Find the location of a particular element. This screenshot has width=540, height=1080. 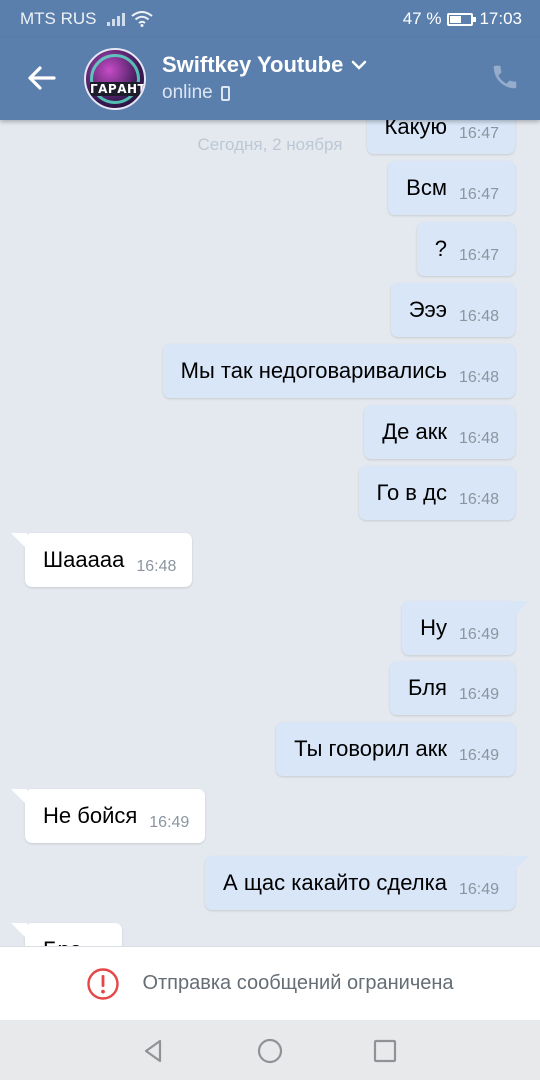

outgoing-message: Мы так недоговаривались 16:48 is located at coordinates (338, 371).